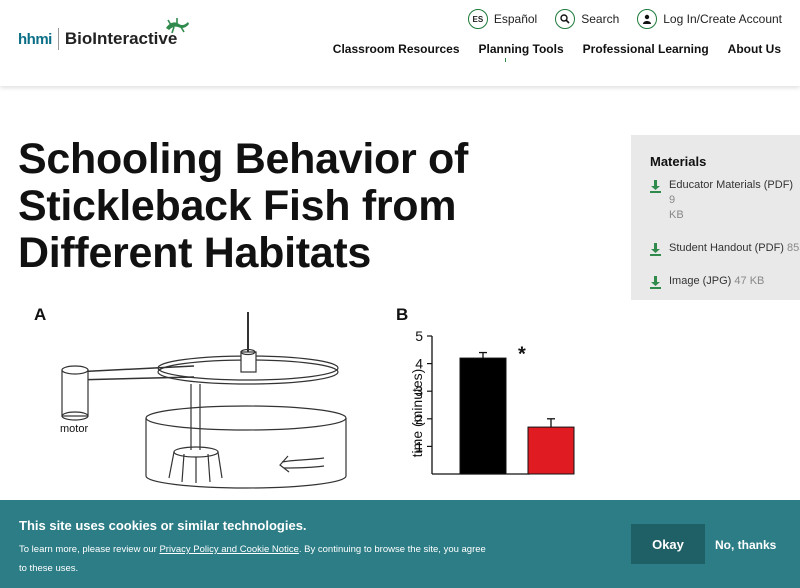  Describe the element at coordinates (228, 549) in the screenshot. I see `privacy-policy-link: Privacy Policy and Cookie Notice` at that location.